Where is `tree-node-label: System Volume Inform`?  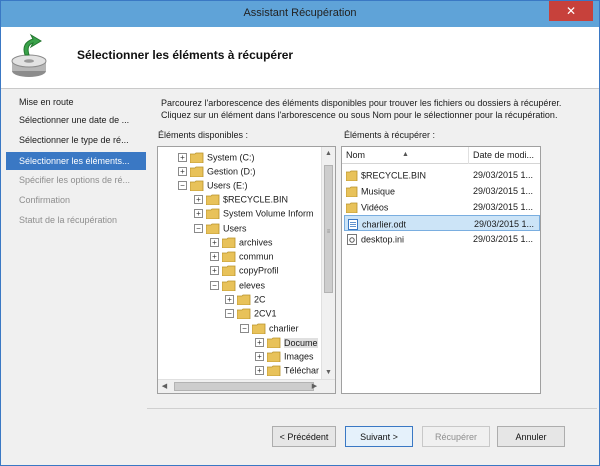
tree-node-label: System Volume Inform is located at coordinates (268, 213).